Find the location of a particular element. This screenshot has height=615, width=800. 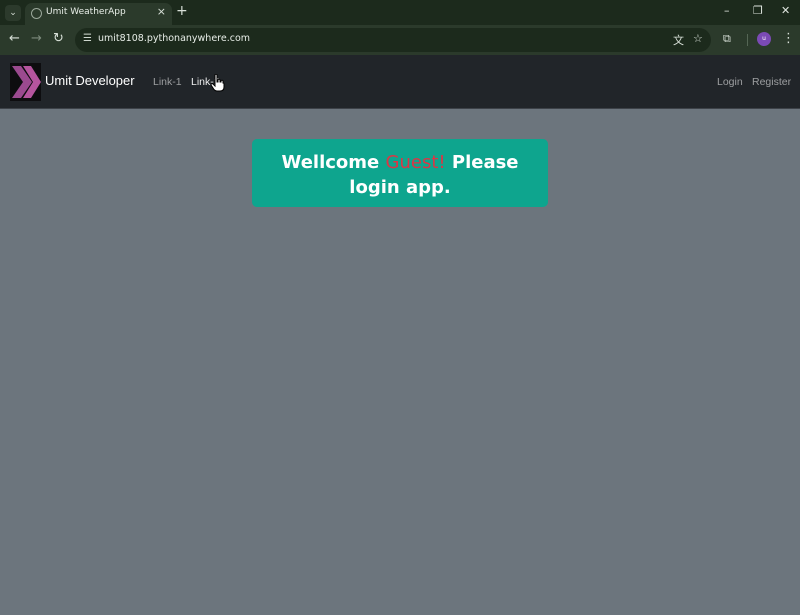

login-link: Login is located at coordinates (730, 82).